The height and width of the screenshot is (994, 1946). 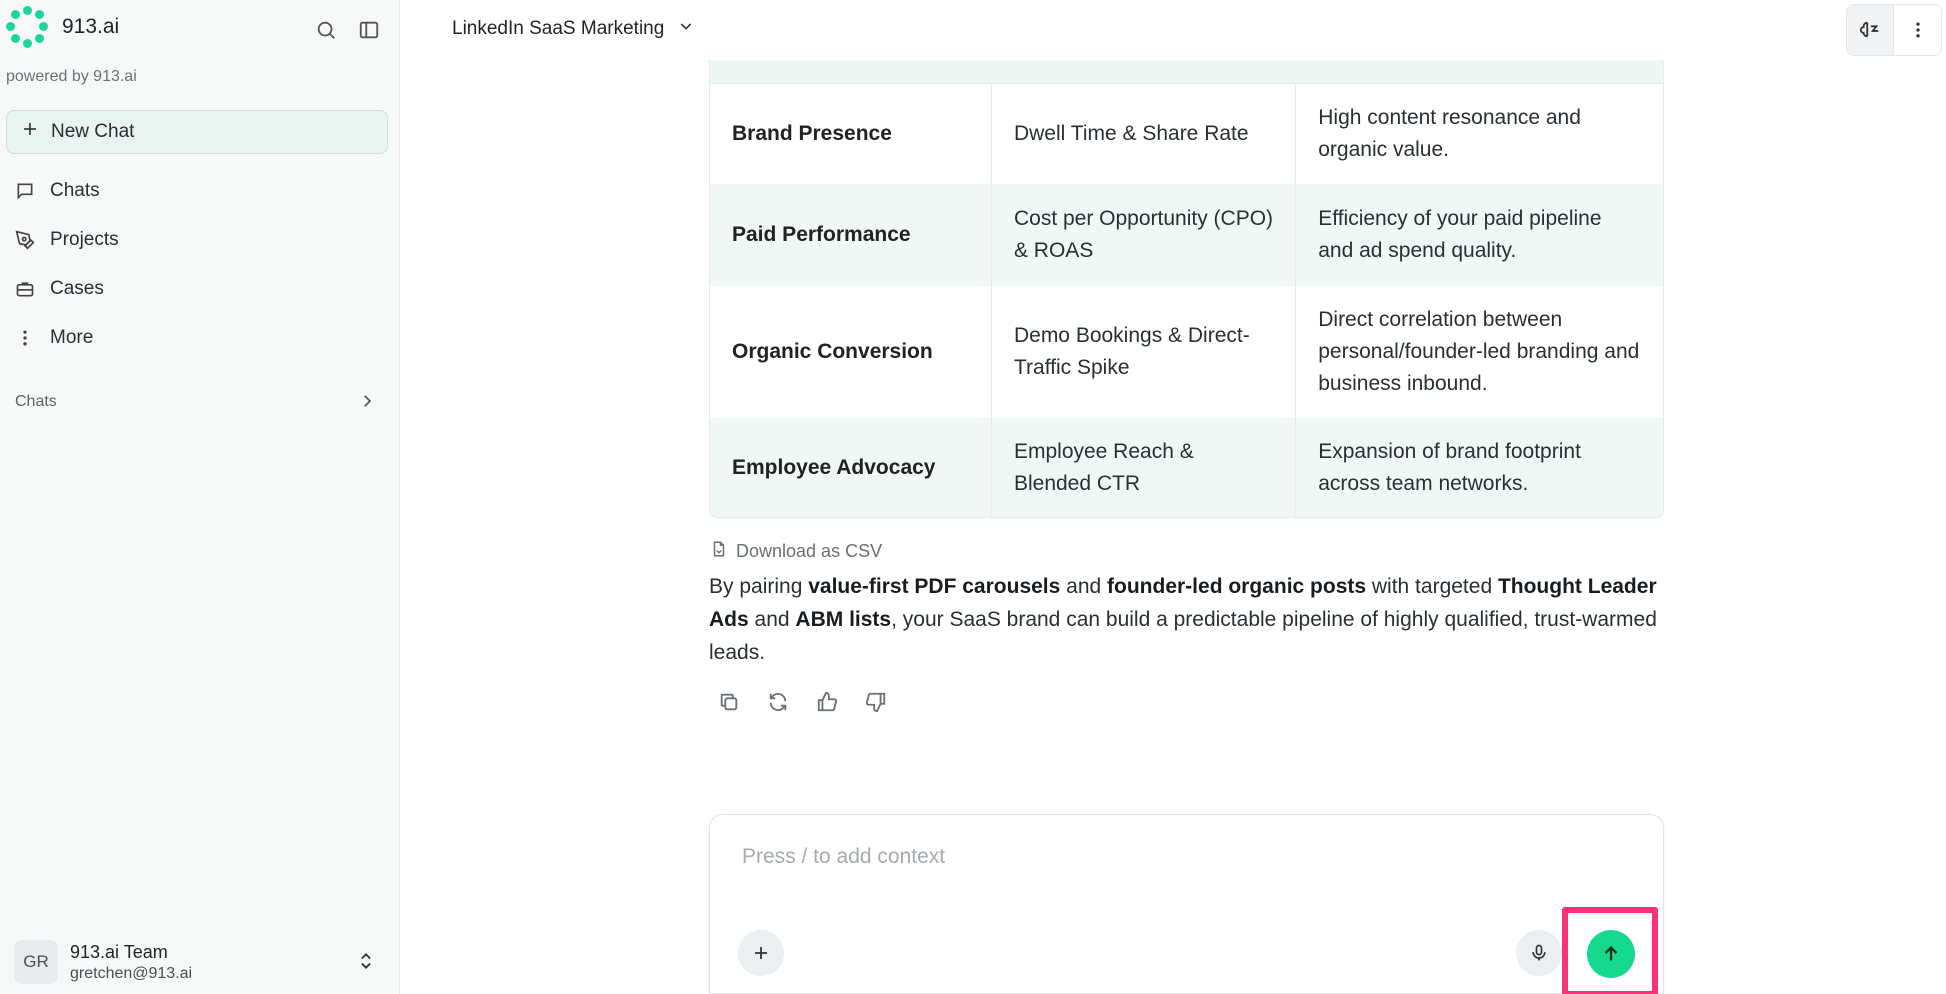 I want to click on summary-bold: value-first PDF carousels, so click(x=934, y=586).